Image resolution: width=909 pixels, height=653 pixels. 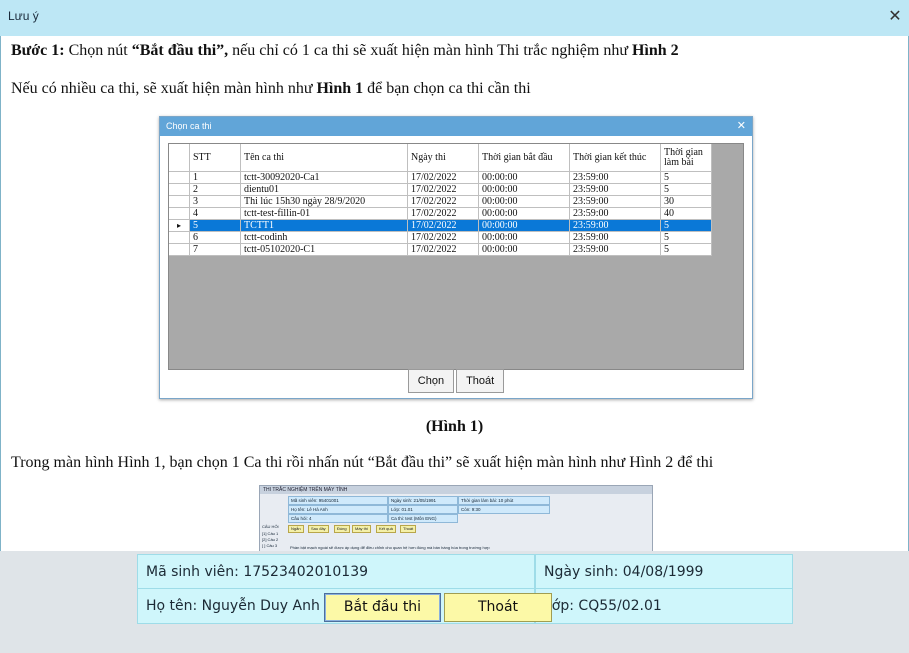 What do you see at coordinates (179, 225) in the screenshot?
I see `current-row-arrow-icon: ▸` at bounding box center [179, 225].